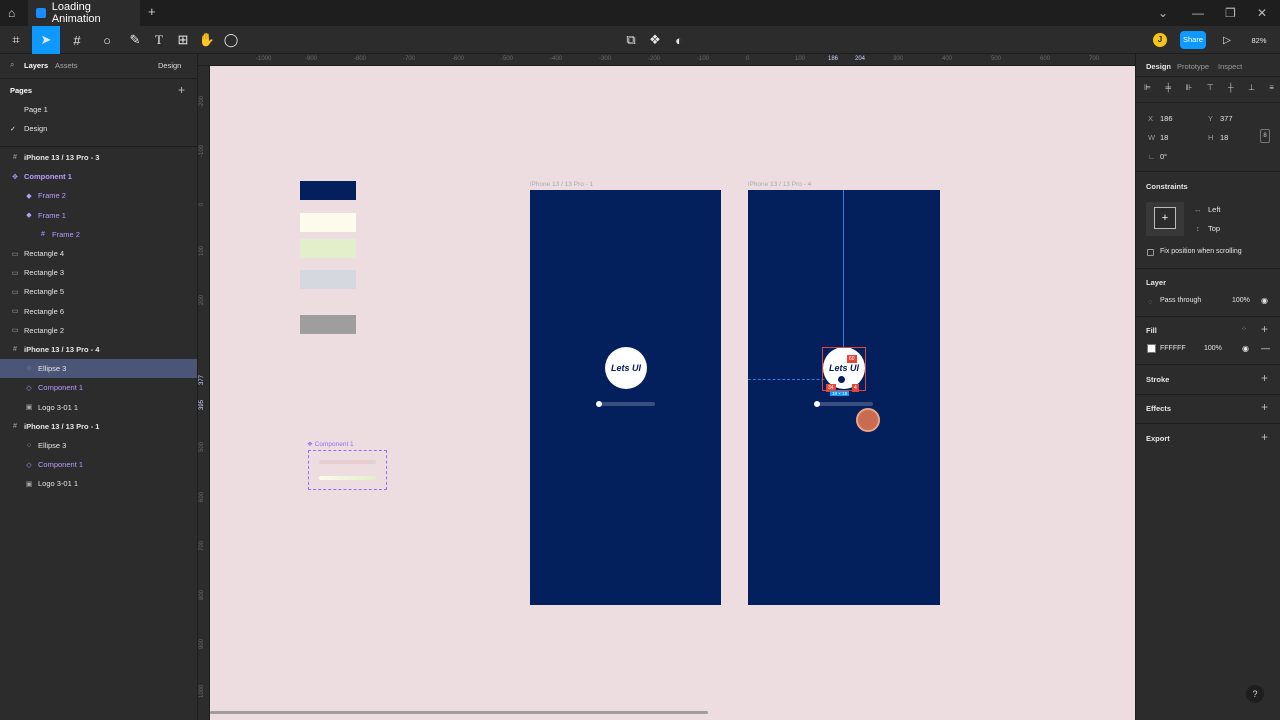  Describe the element at coordinates (1180, 300) in the screenshot. I see `blend-mode-select: Pass through` at that location.